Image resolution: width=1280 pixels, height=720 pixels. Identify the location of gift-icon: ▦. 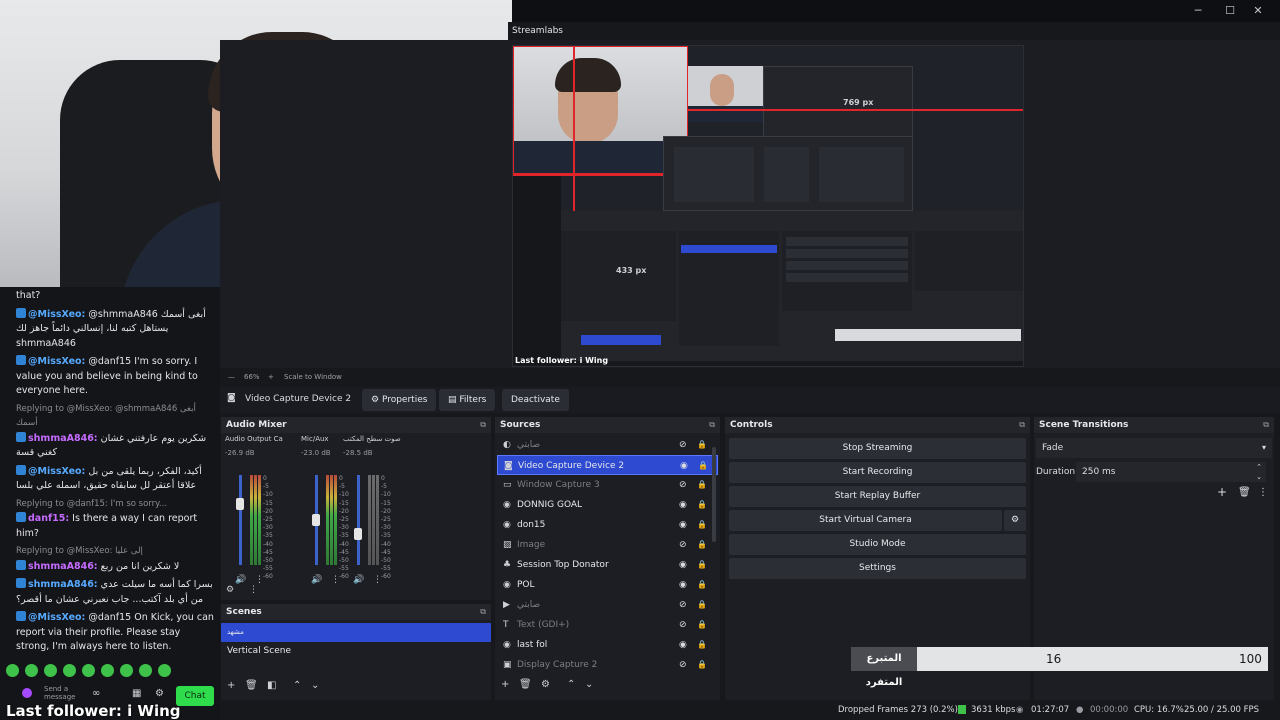
(136, 693).